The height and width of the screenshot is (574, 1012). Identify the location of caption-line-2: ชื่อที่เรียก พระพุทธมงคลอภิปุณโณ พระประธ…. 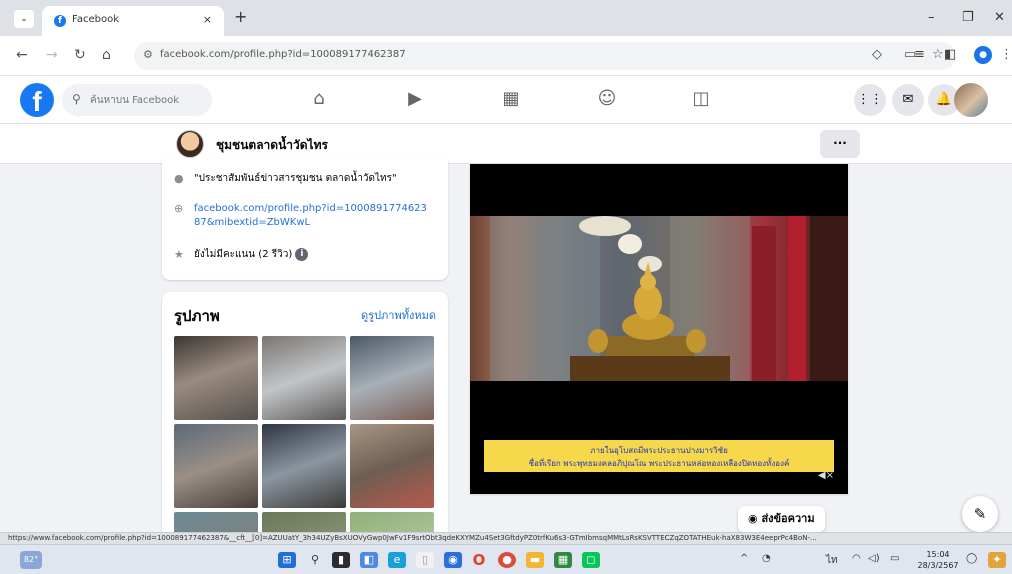
(659, 463).